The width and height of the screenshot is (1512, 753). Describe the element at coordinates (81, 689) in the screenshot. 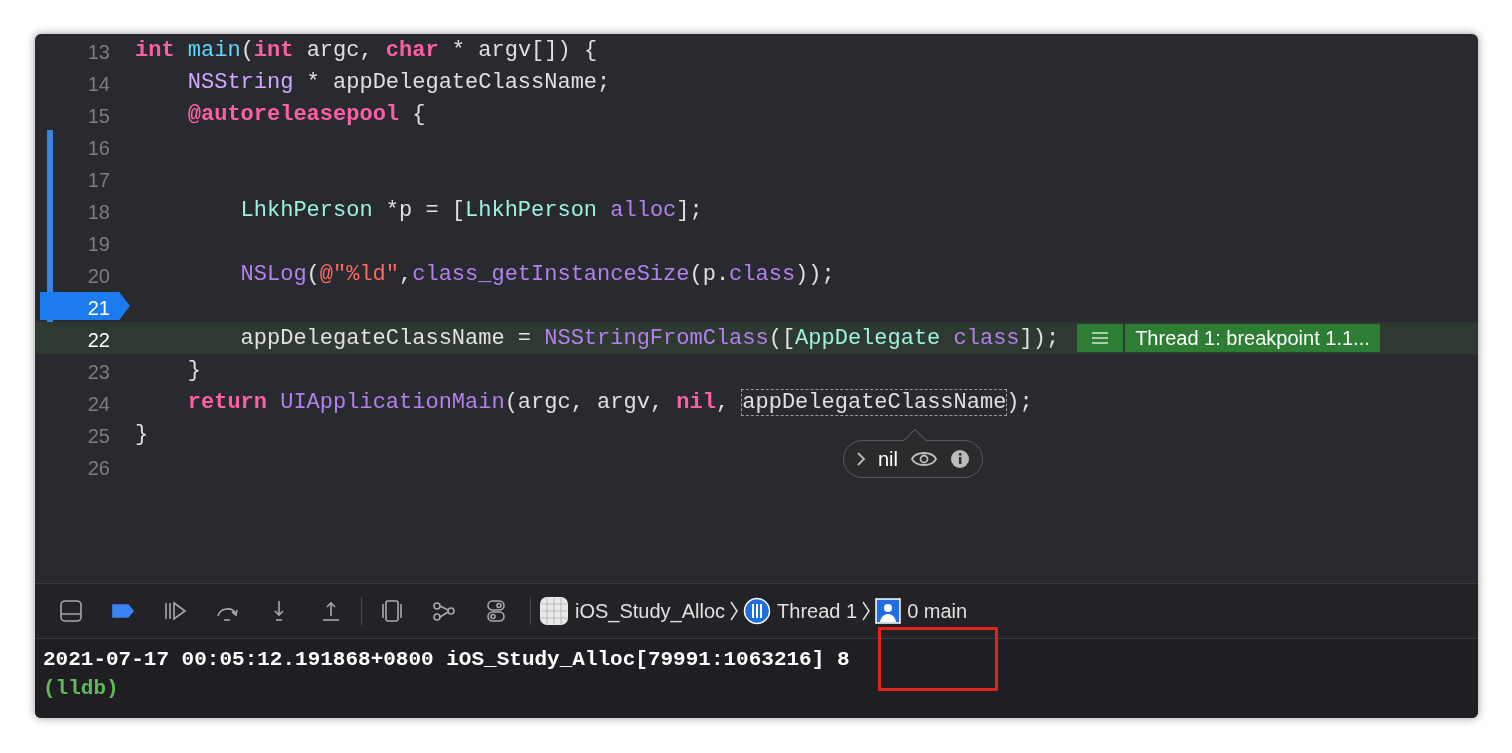

I see `lldb-prompt: (lldb)` at that location.